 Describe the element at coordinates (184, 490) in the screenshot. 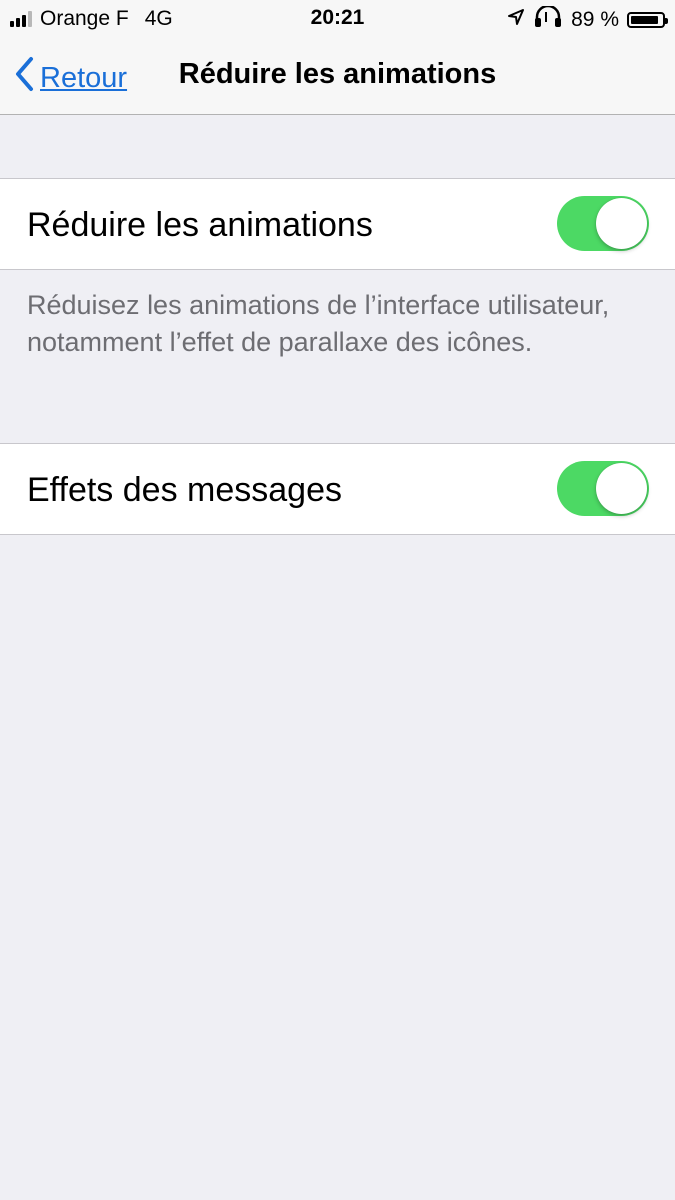

I see `message-effects-label: Effets des messages` at that location.